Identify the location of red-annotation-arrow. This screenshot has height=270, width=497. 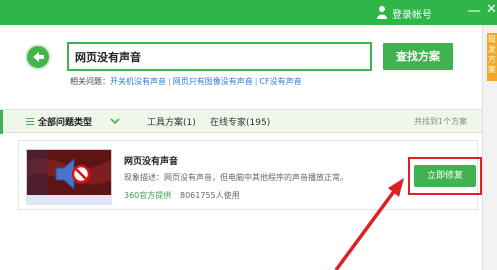
(369, 224).